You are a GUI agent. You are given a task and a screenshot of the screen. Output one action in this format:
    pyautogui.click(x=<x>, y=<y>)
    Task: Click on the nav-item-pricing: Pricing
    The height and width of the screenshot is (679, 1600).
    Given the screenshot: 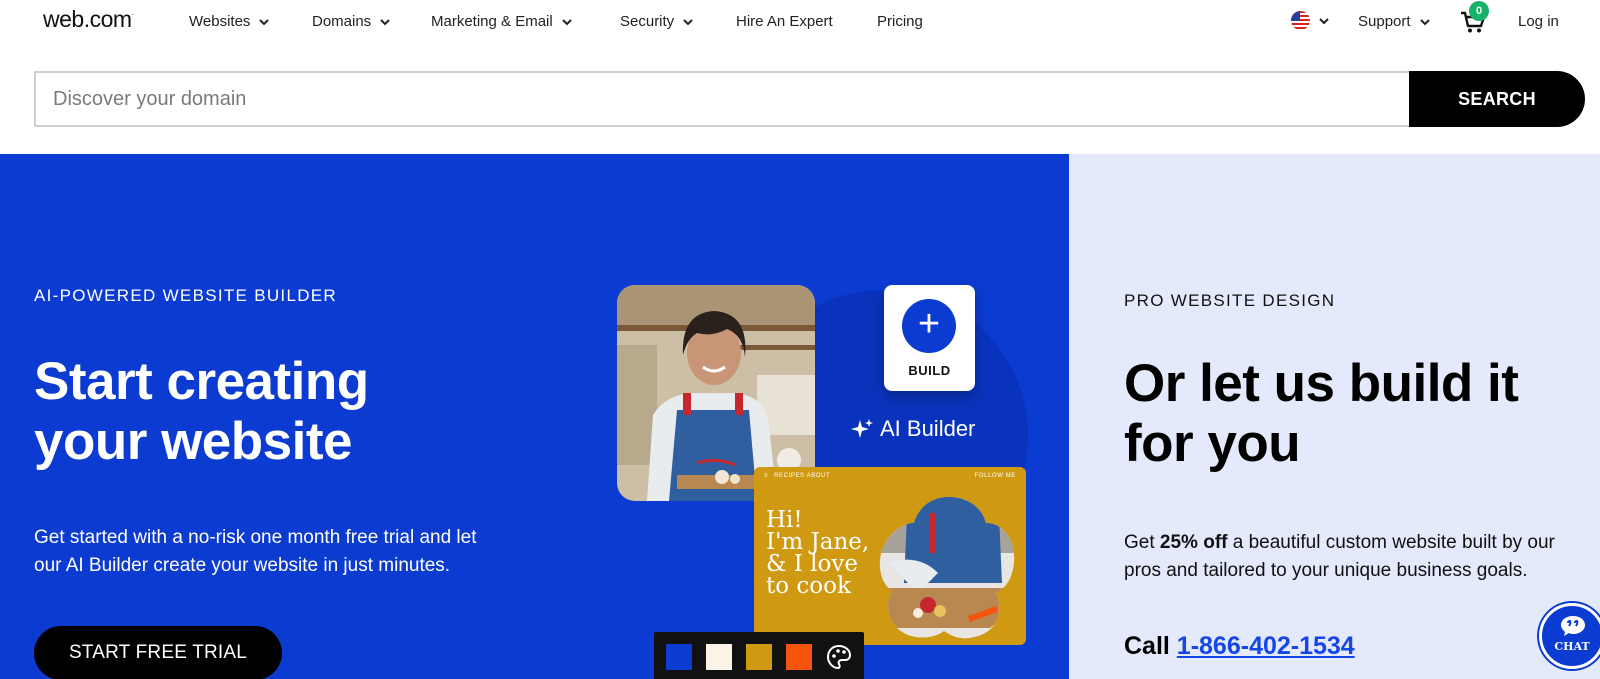 What is the action you would take?
    pyautogui.click(x=900, y=21)
    